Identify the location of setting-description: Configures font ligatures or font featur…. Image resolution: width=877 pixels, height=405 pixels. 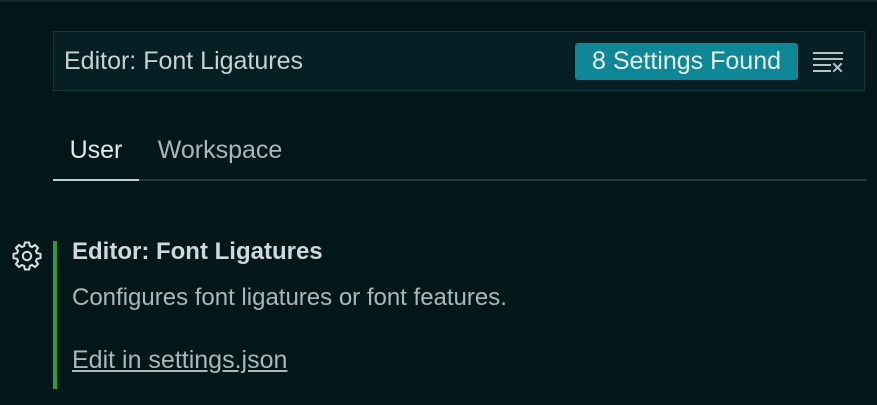
(289, 297).